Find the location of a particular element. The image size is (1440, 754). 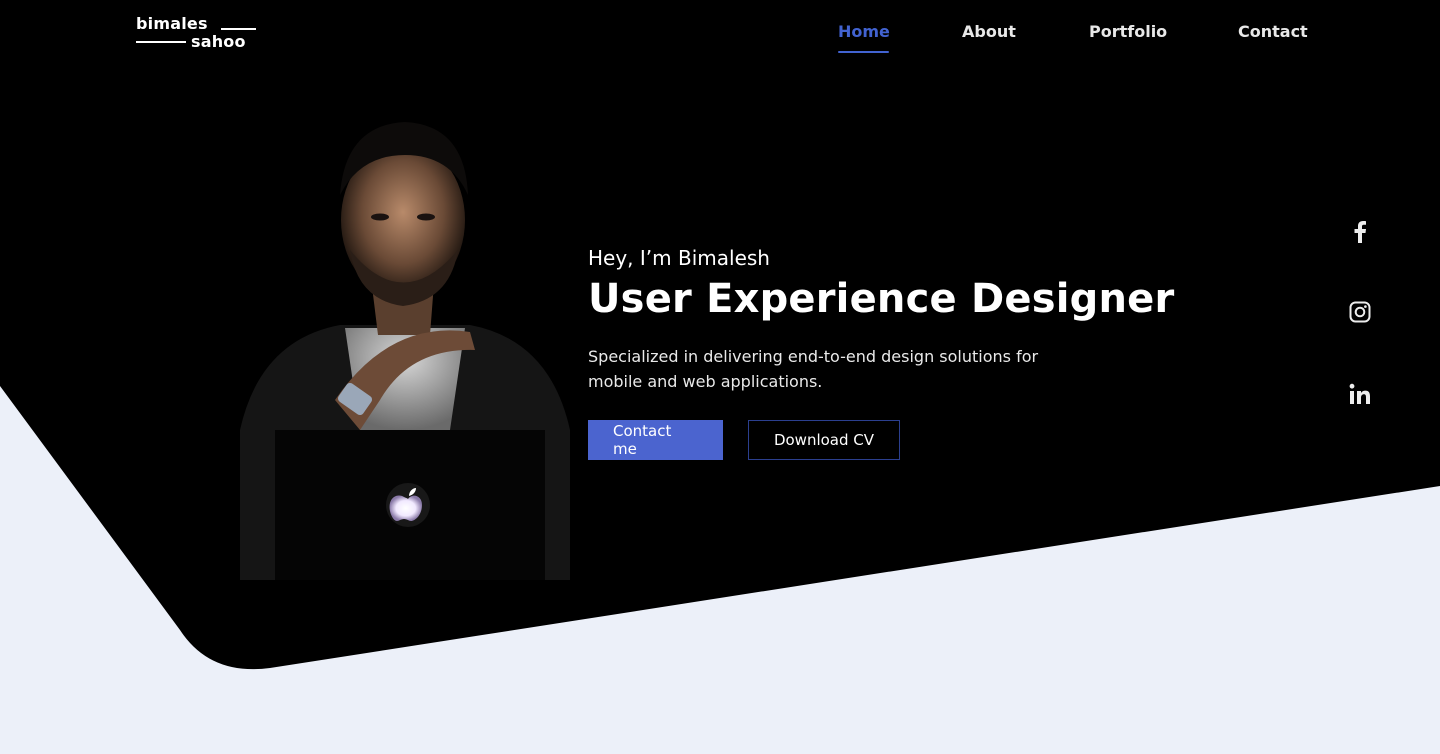

contact-me-button: Contact me is located at coordinates (655, 440).